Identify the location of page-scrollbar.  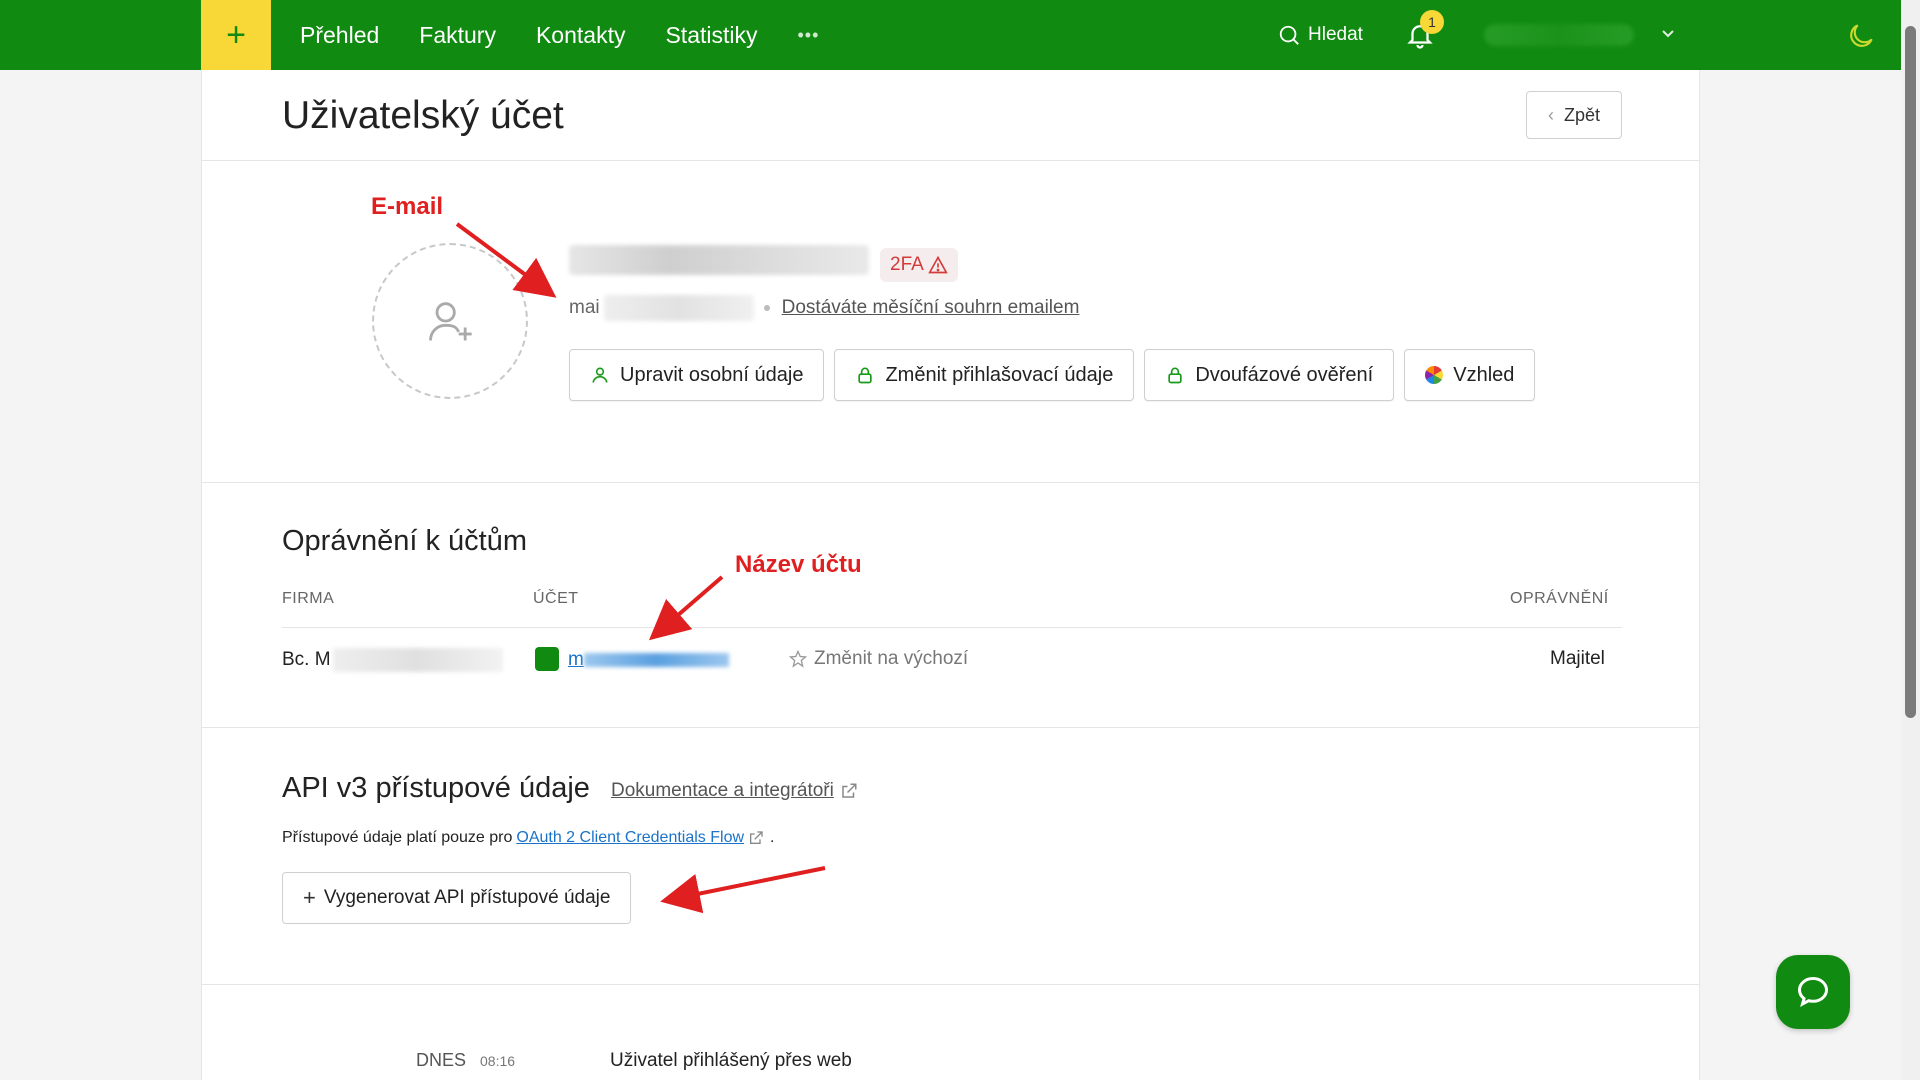
(1910, 540).